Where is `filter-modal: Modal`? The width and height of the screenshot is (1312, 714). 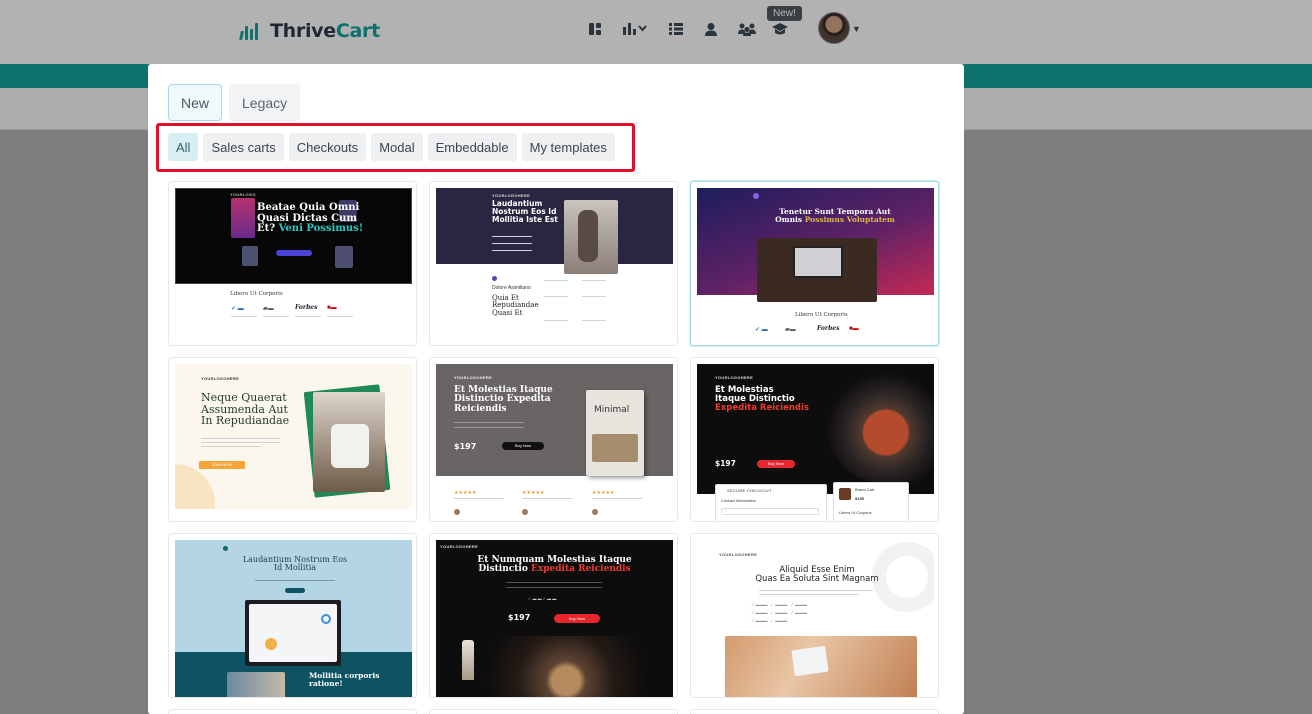 filter-modal: Modal is located at coordinates (397, 147).